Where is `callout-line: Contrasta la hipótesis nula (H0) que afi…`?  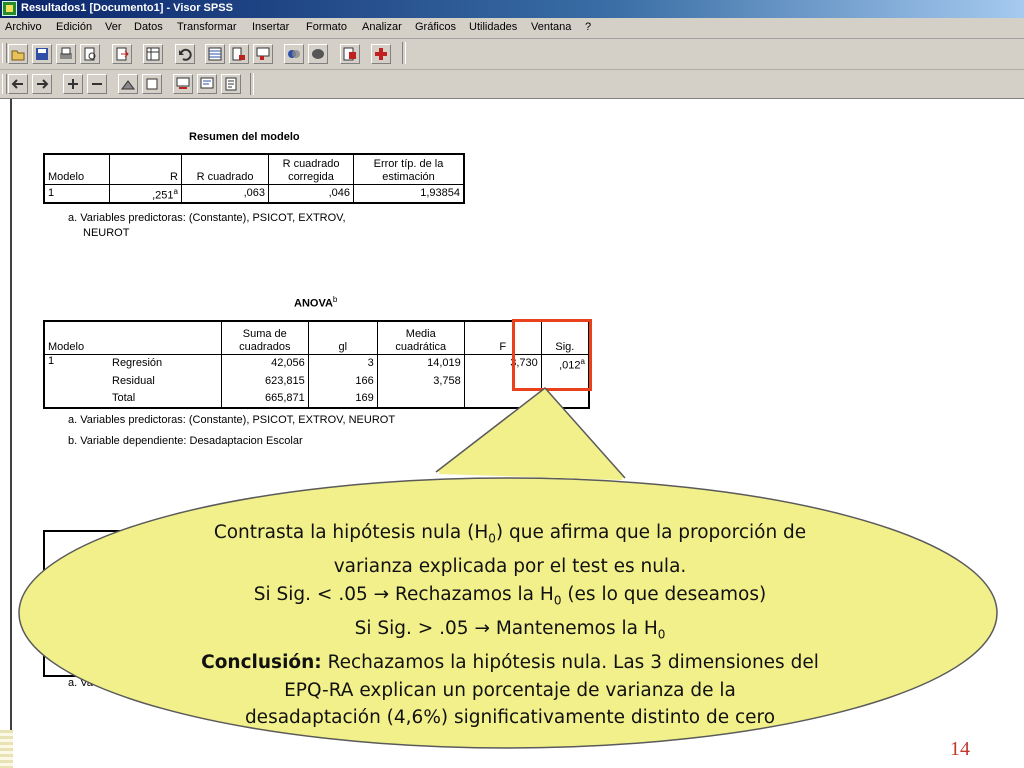 callout-line: Contrasta la hipótesis nula (H0) que afi… is located at coordinates (510, 536).